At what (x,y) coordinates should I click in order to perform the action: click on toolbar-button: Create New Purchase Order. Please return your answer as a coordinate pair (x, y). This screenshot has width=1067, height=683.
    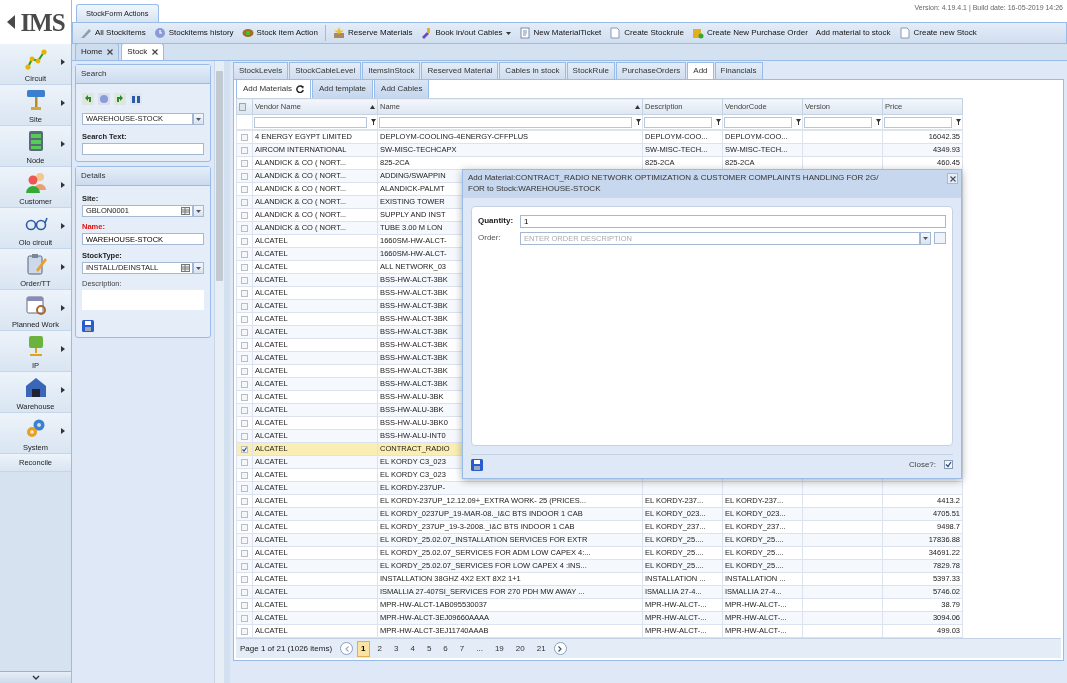
    Looking at the image, I should click on (749, 33).